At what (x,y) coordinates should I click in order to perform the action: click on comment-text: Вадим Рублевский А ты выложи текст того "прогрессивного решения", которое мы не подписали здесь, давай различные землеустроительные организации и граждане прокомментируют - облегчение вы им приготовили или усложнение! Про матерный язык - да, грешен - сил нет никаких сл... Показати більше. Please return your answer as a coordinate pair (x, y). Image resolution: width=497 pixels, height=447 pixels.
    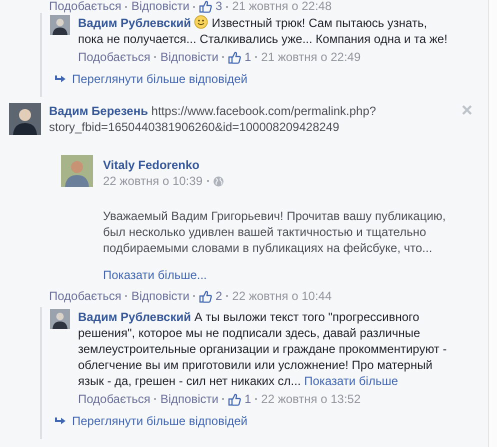
    Looking at the image, I should click on (263, 349).